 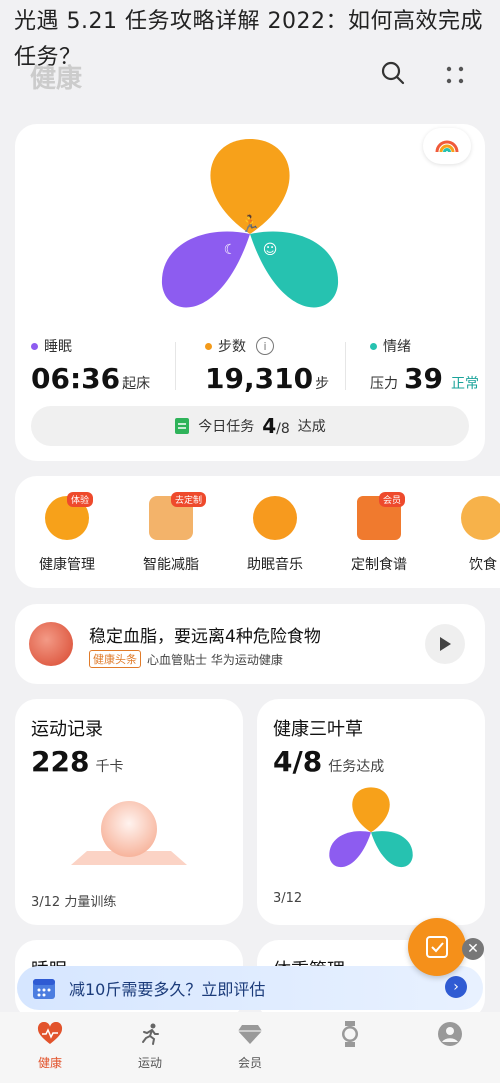 I want to click on rainbow-icon, so click(x=447, y=146).